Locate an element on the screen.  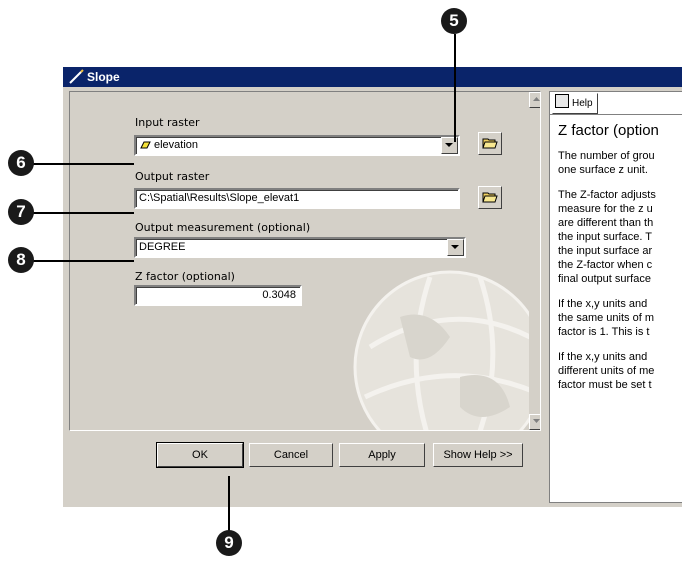
output-raster-value: C:\Spatial\Results\Slope_elevat1 is located at coordinates (219, 198).